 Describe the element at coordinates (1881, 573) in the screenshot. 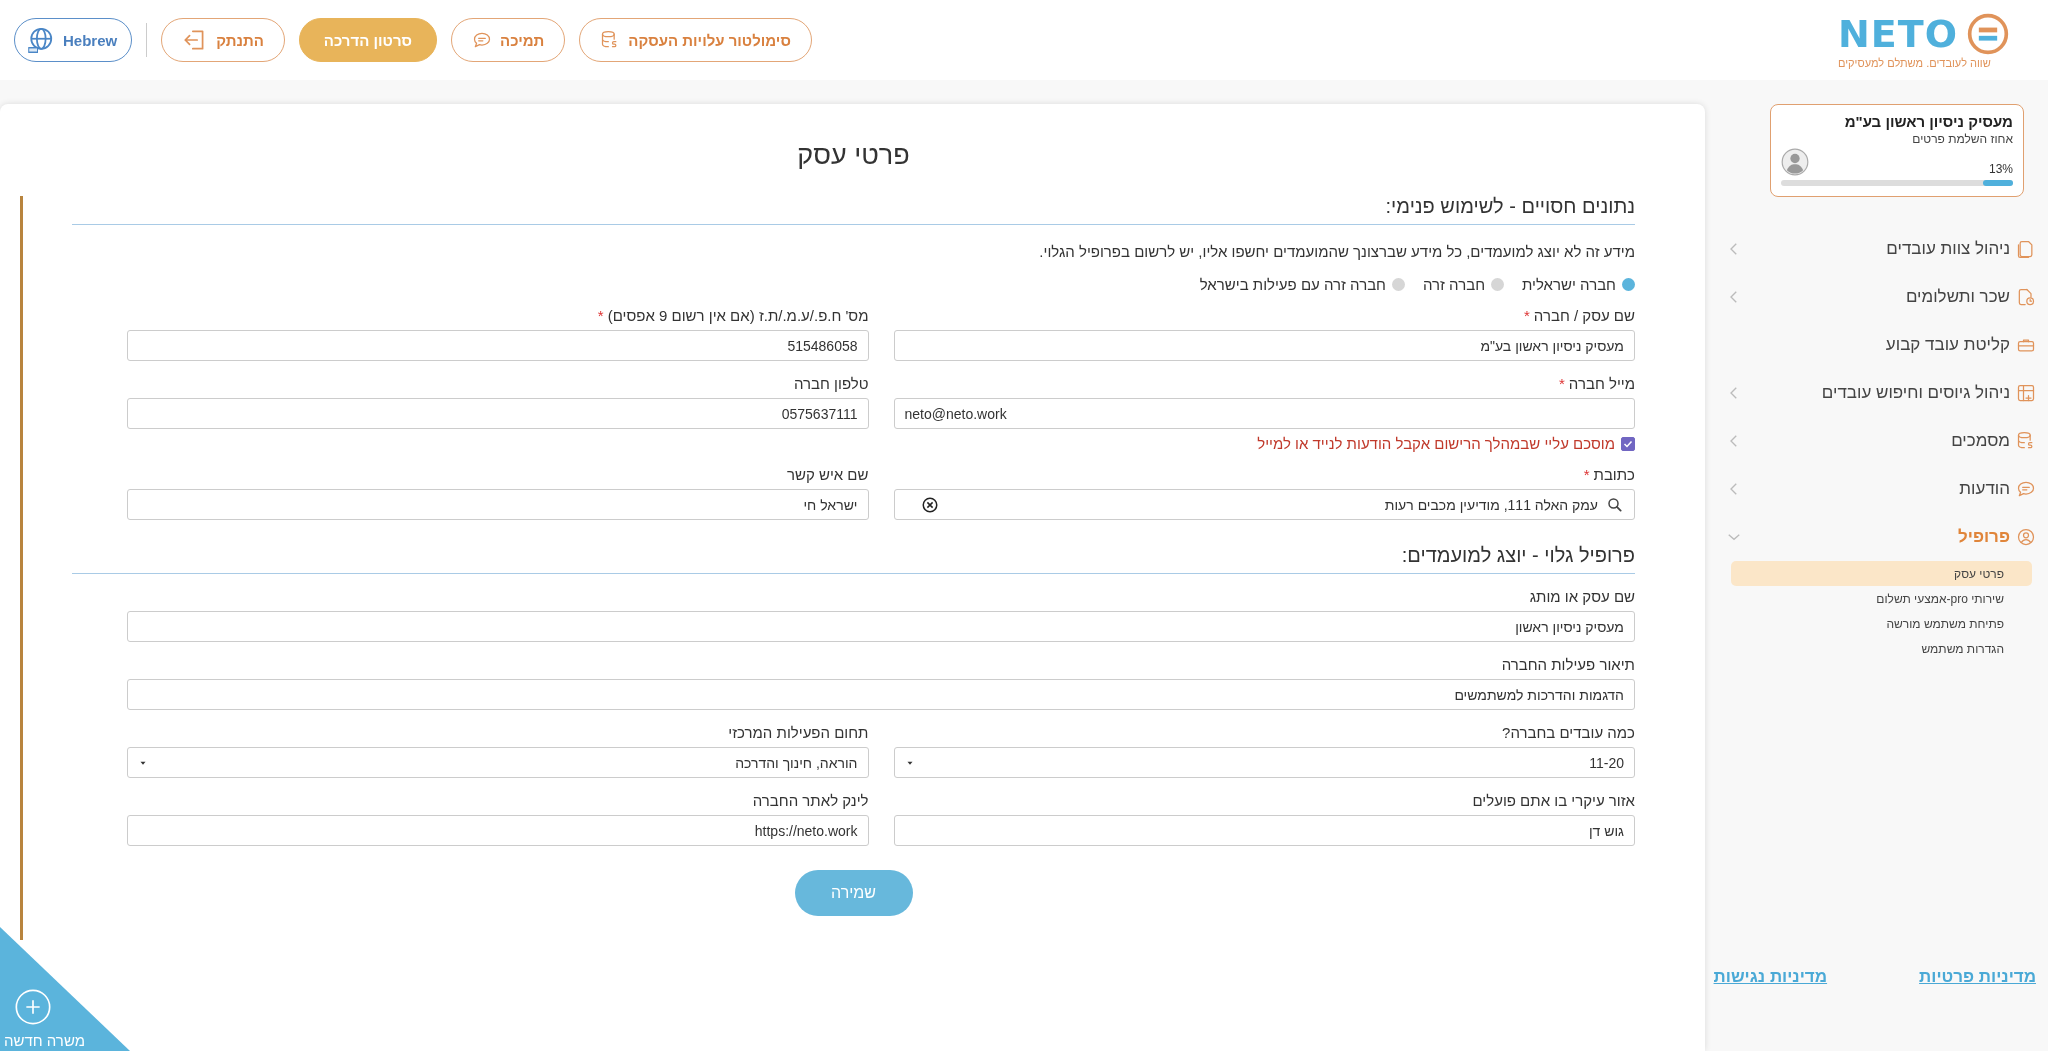

I see `submenu-item: פרטי עסק` at that location.